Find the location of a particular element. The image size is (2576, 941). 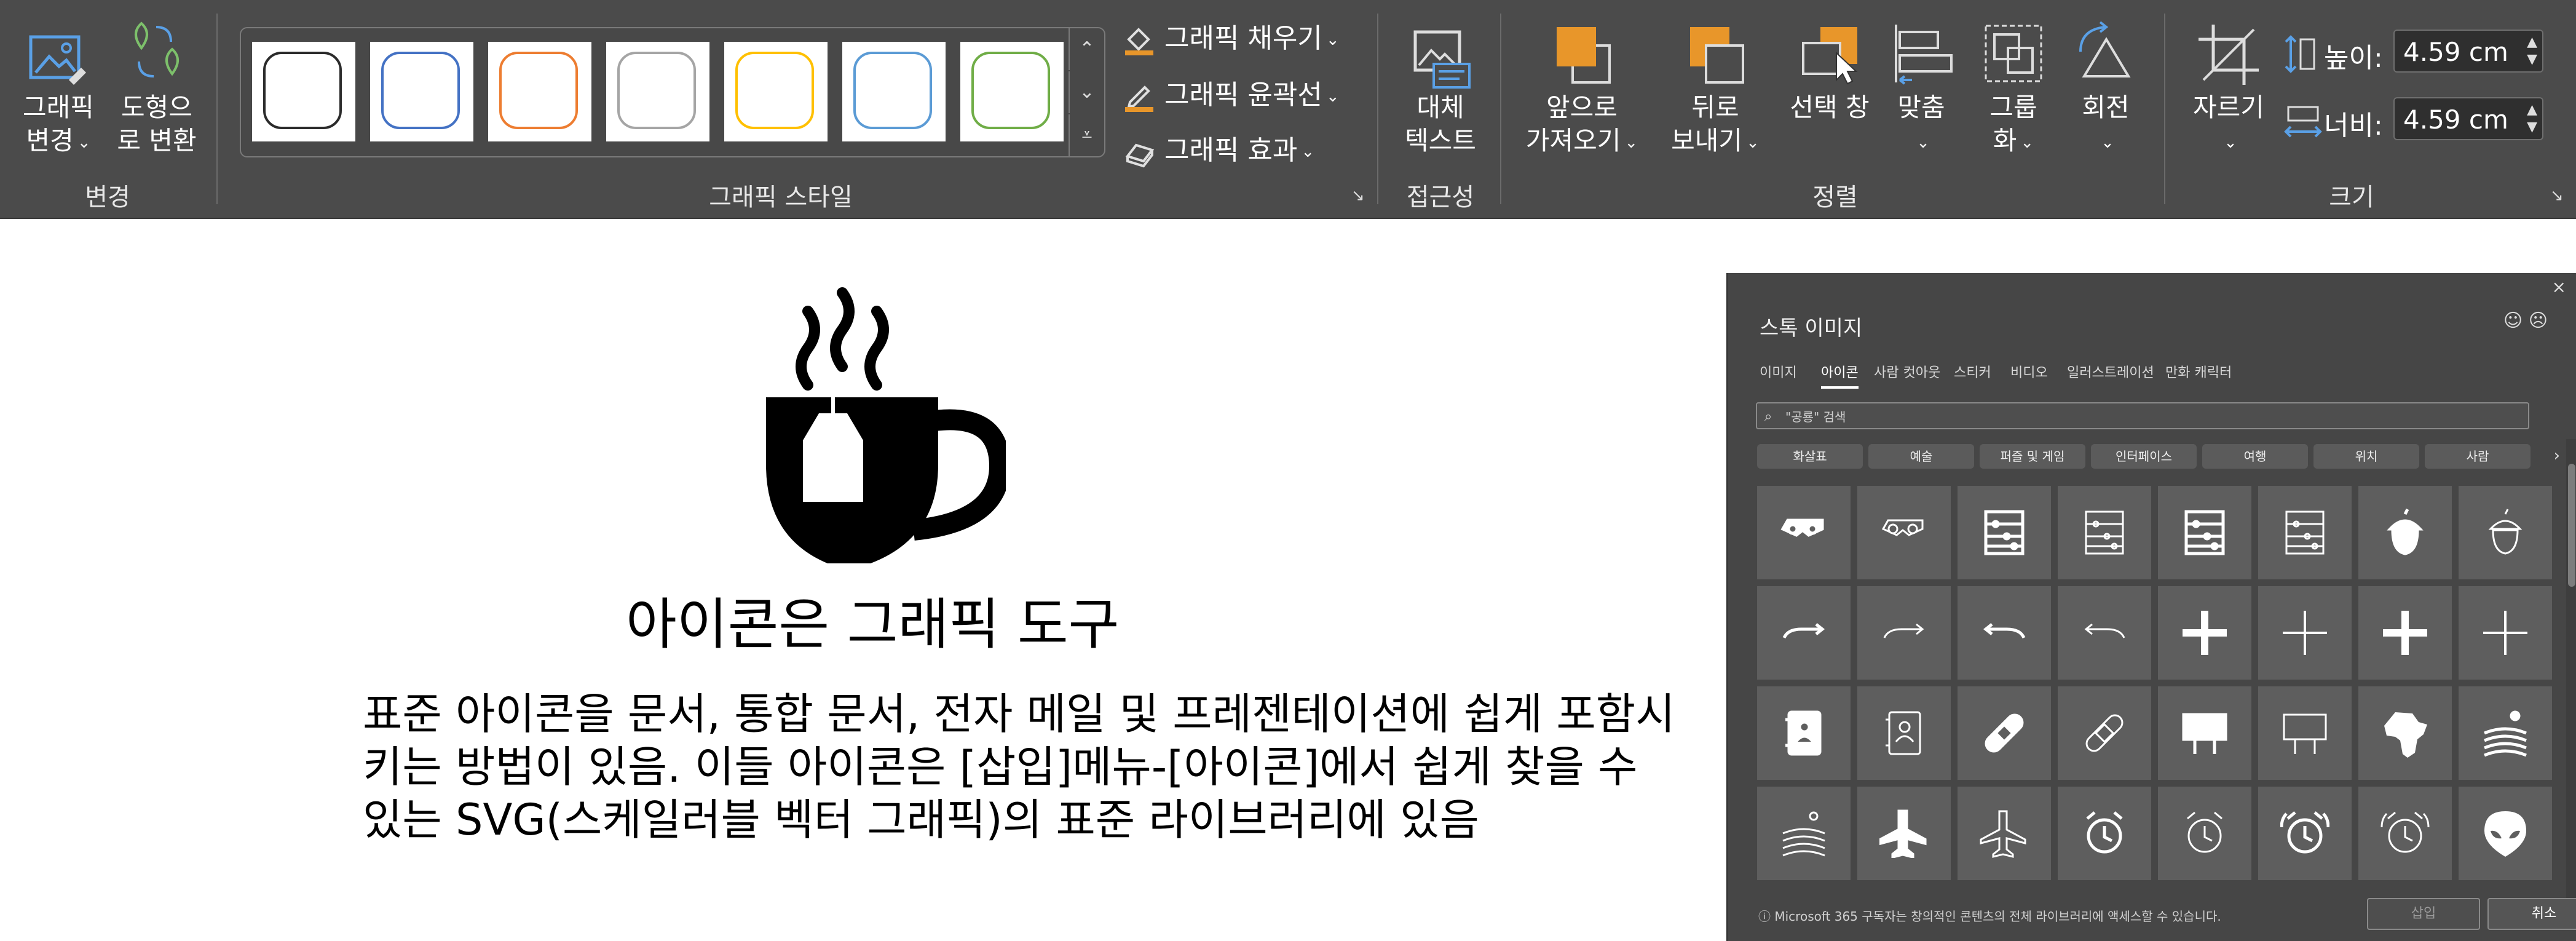

group-button: 그룹 화 ⌄ is located at coordinates (2013, 89).